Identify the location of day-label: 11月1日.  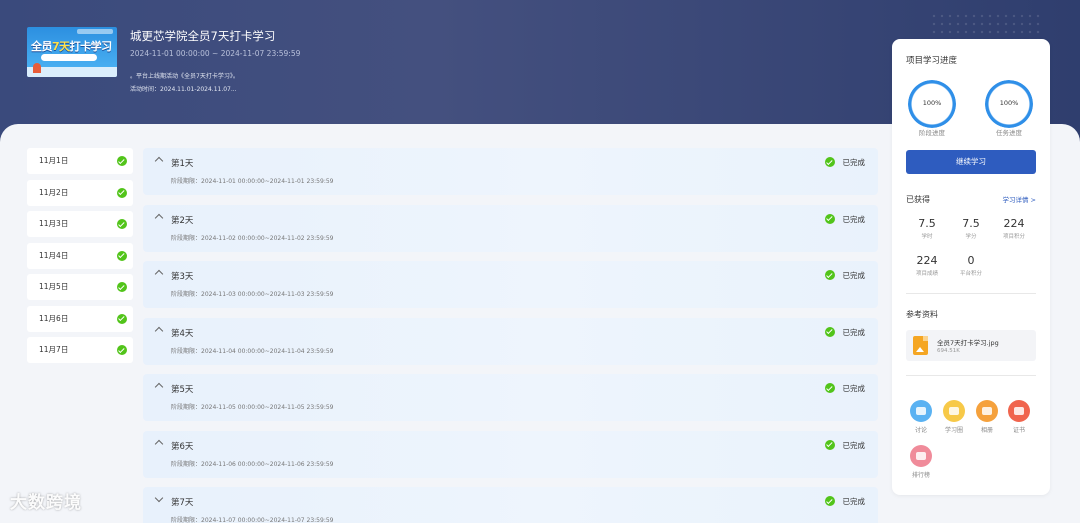
(54, 160).